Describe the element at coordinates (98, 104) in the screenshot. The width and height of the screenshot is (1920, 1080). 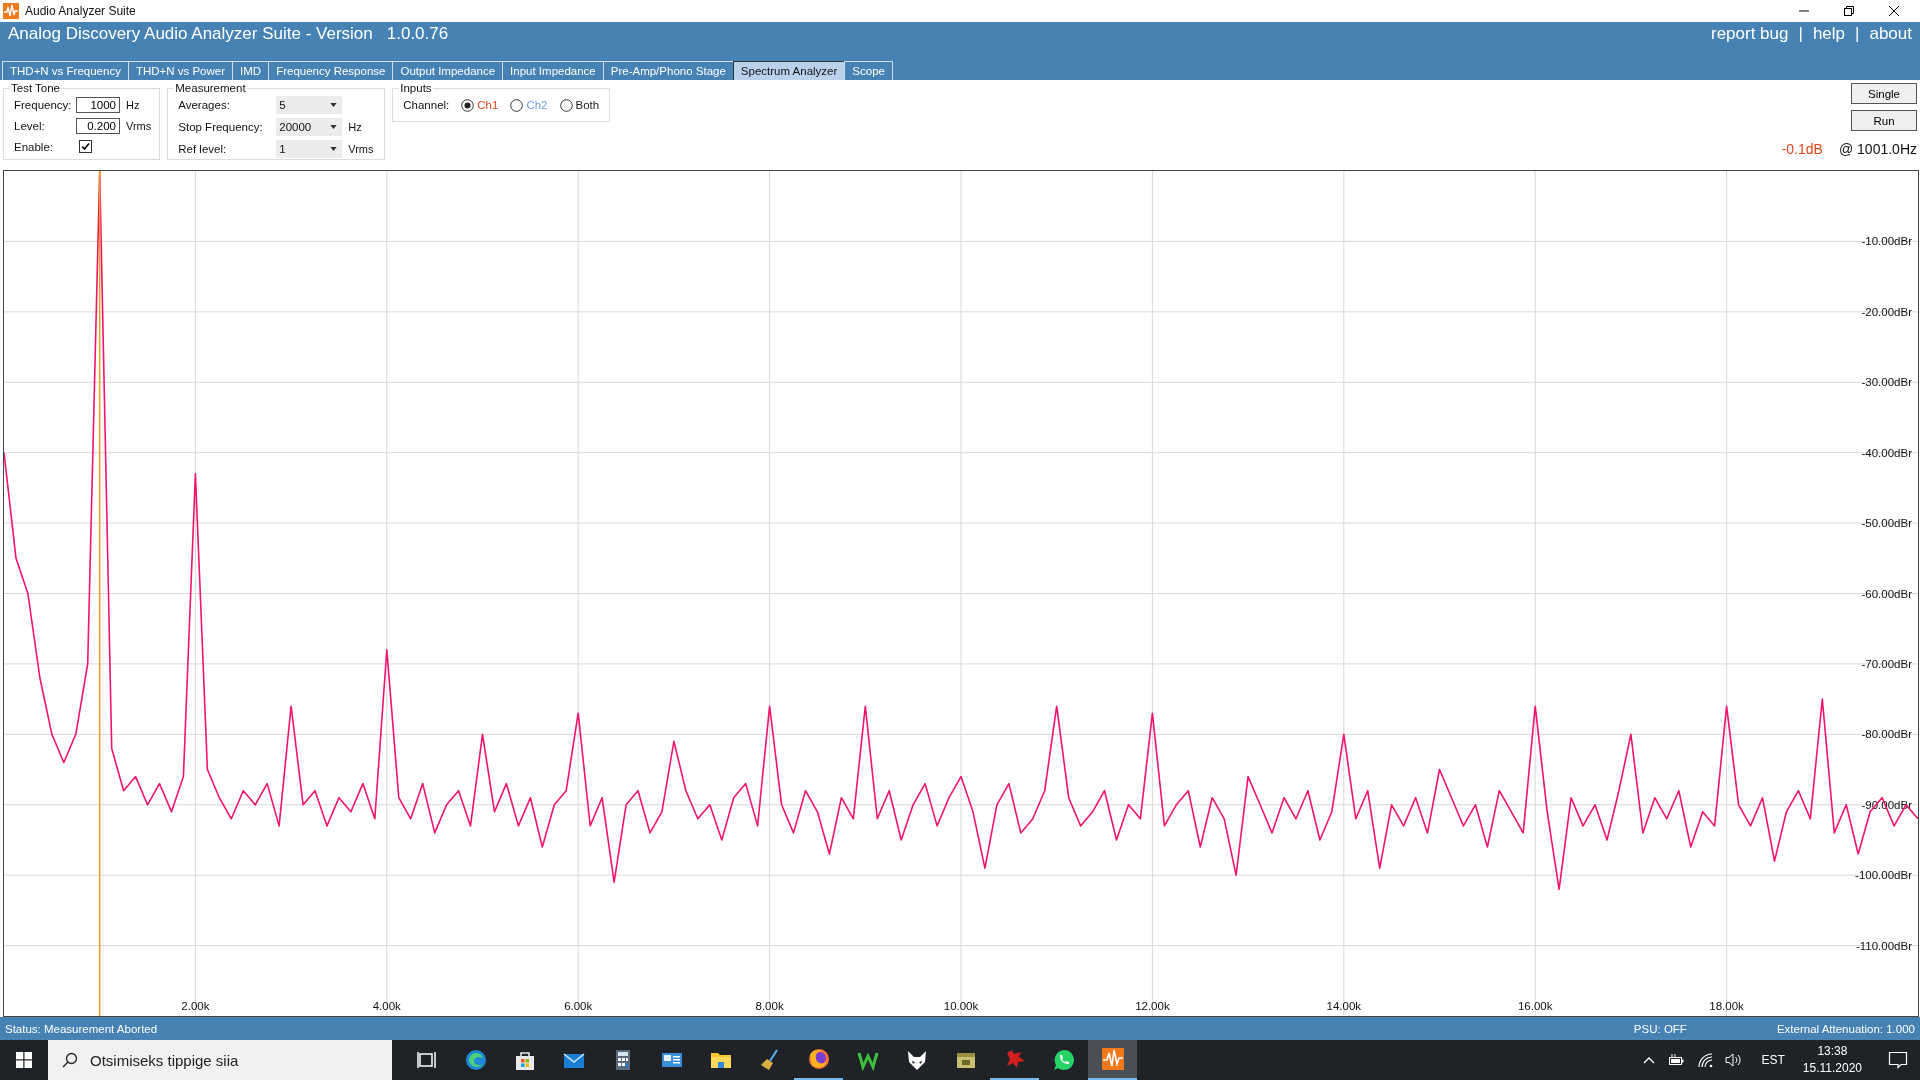
I see `input-field: 1000` at that location.